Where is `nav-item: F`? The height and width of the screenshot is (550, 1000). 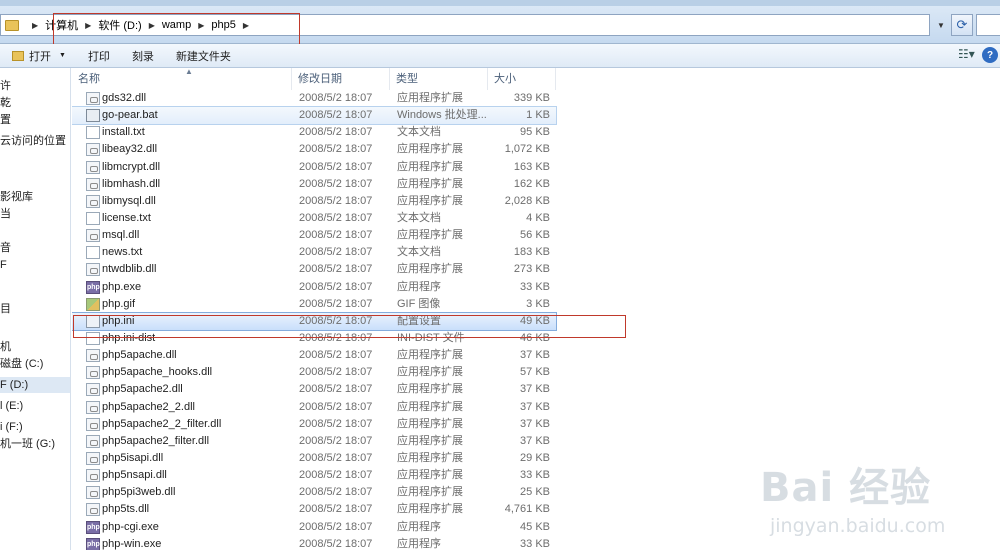 nav-item: F is located at coordinates (3, 265).